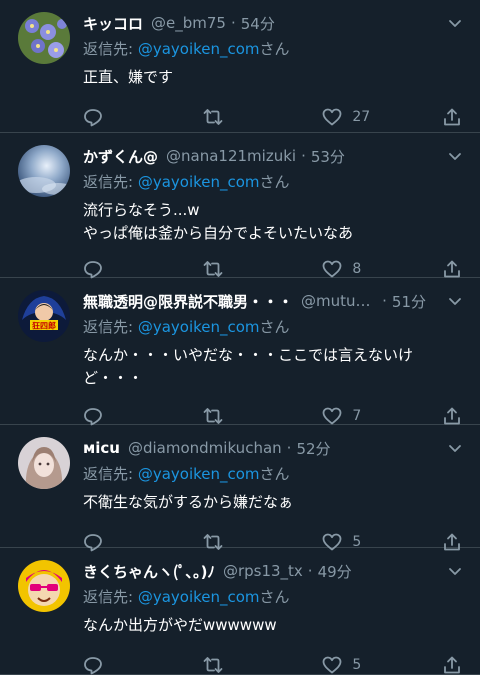 Image resolution: width=480 pixels, height=675 pixels. What do you see at coordinates (263, 571) in the screenshot?
I see `user-handle: @rps13_tx` at bounding box center [263, 571].